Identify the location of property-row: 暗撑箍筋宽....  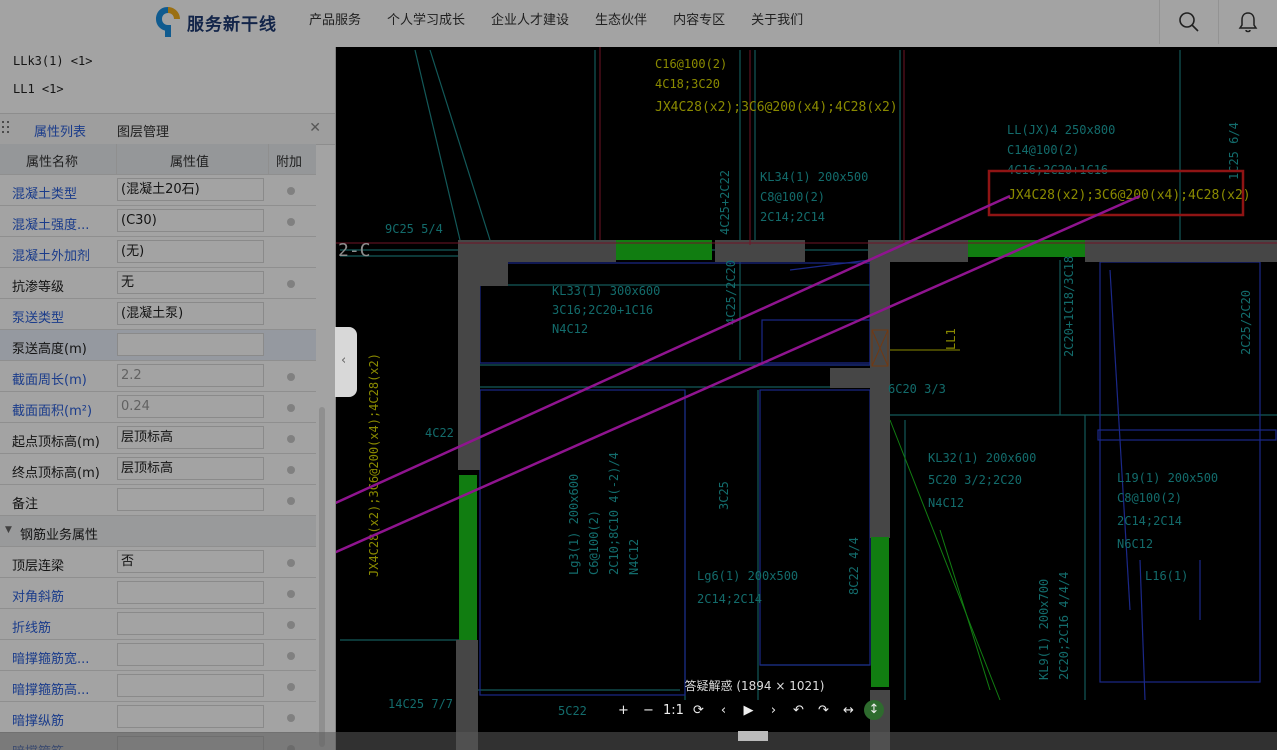
(158, 655).